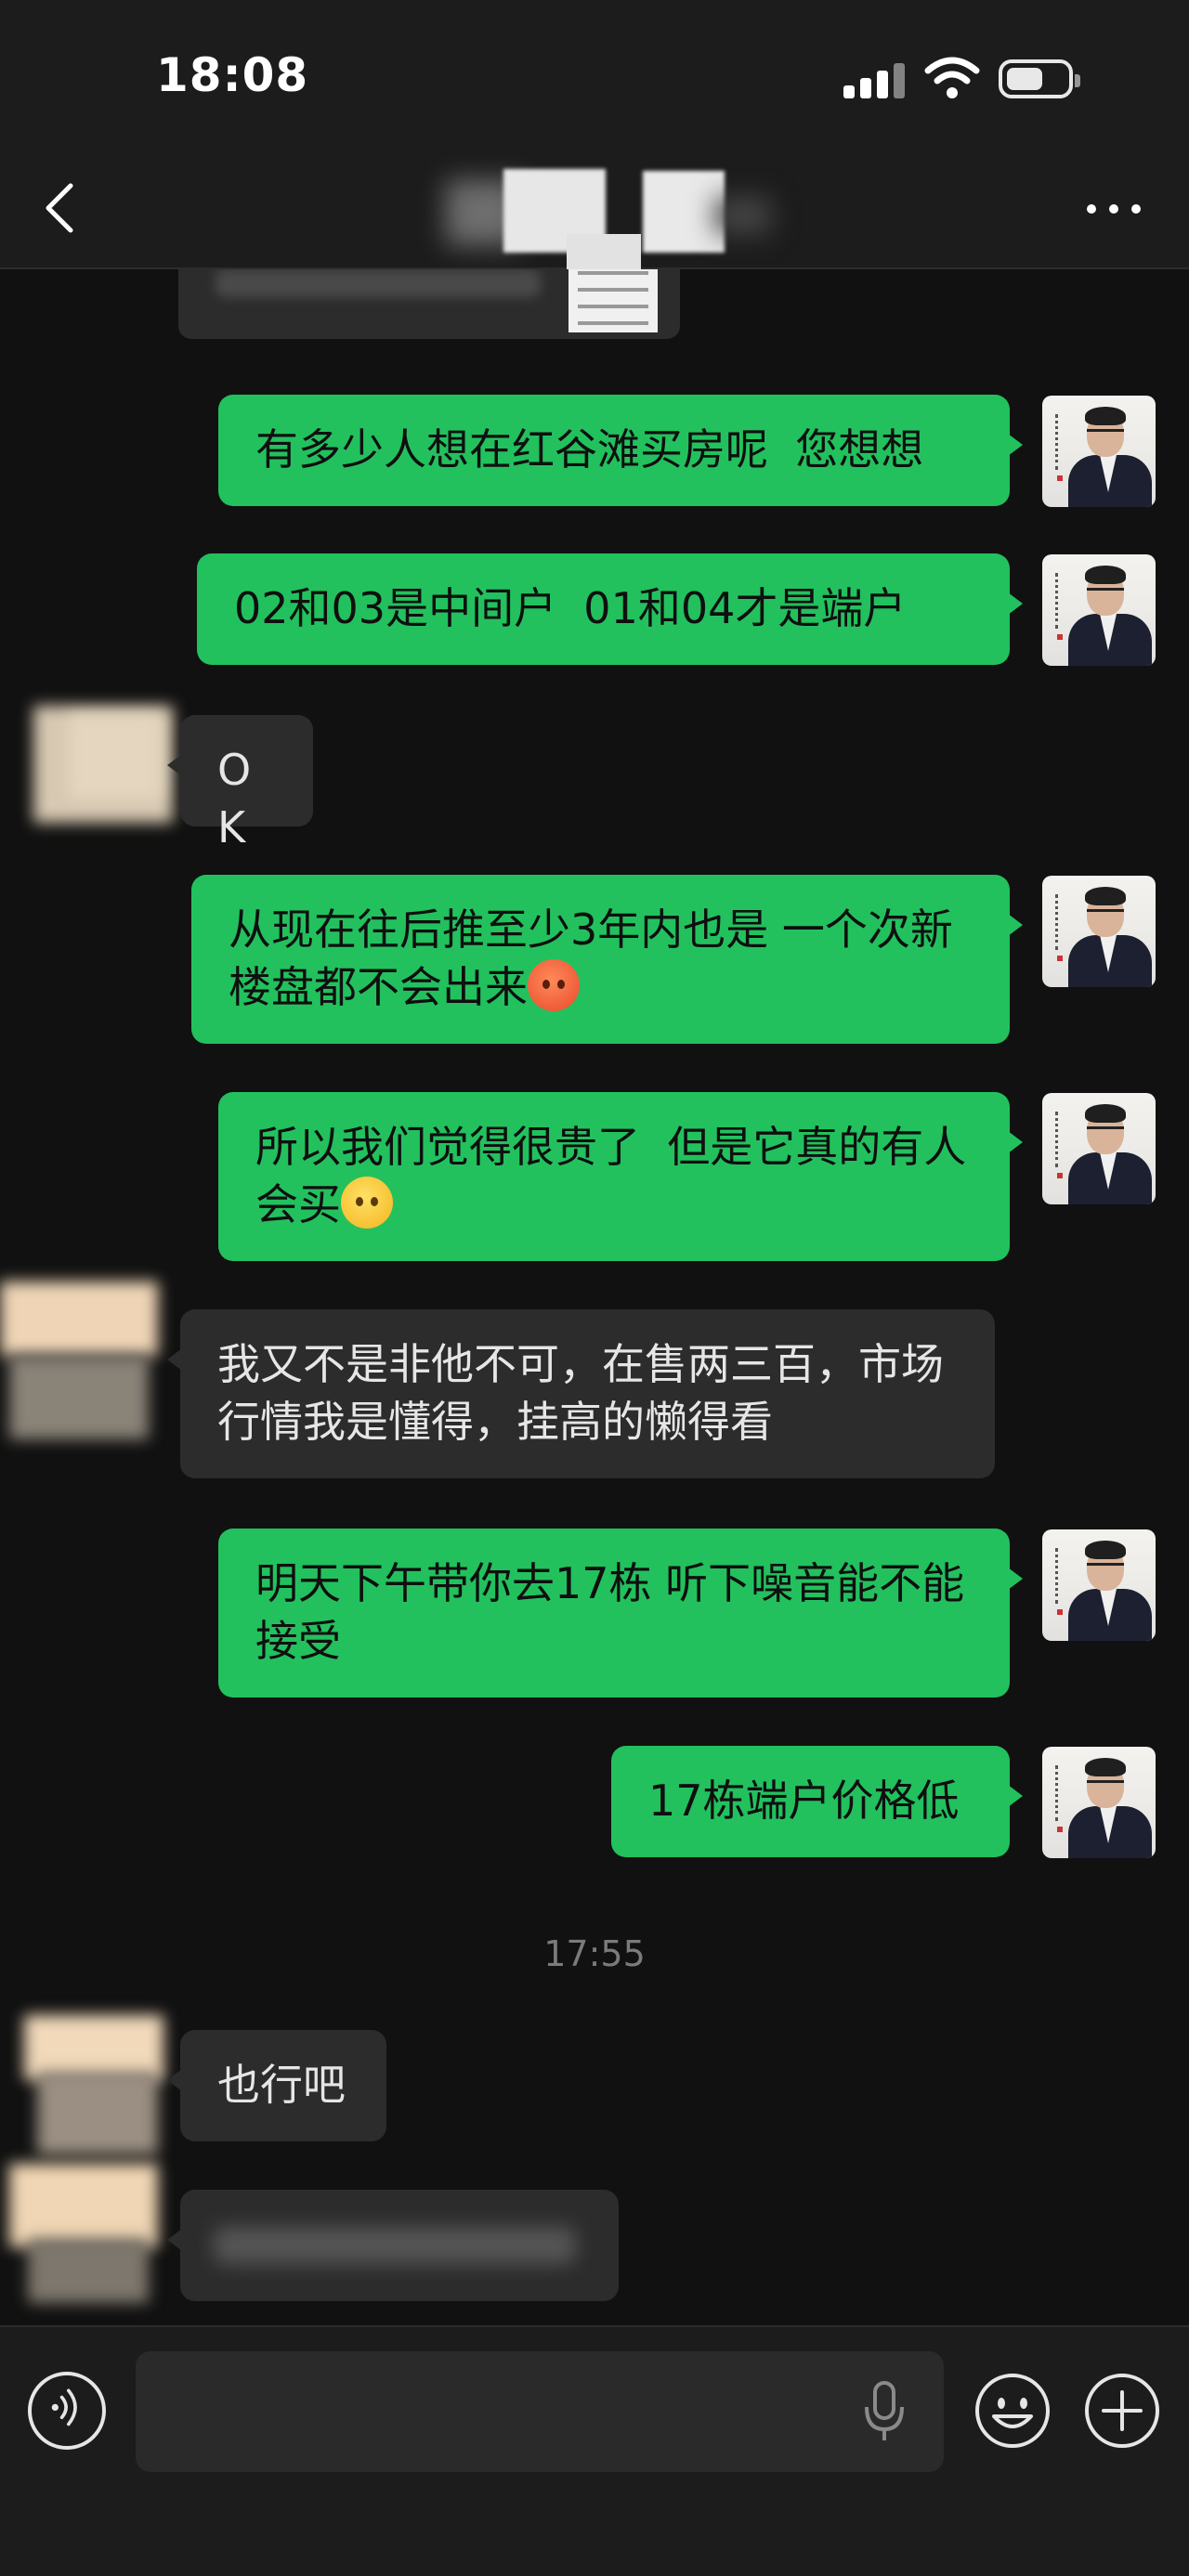  I want to click on message-bubble-received: 也行吧, so click(277, 2085).